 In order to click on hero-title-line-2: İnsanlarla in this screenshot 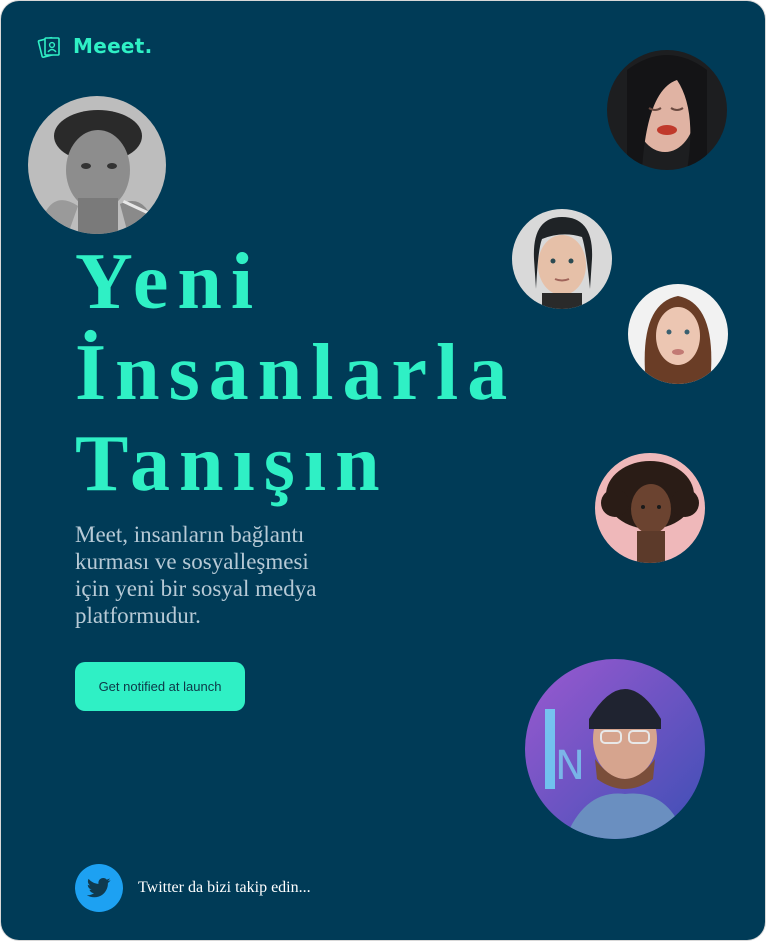, I will do `click(296, 373)`.